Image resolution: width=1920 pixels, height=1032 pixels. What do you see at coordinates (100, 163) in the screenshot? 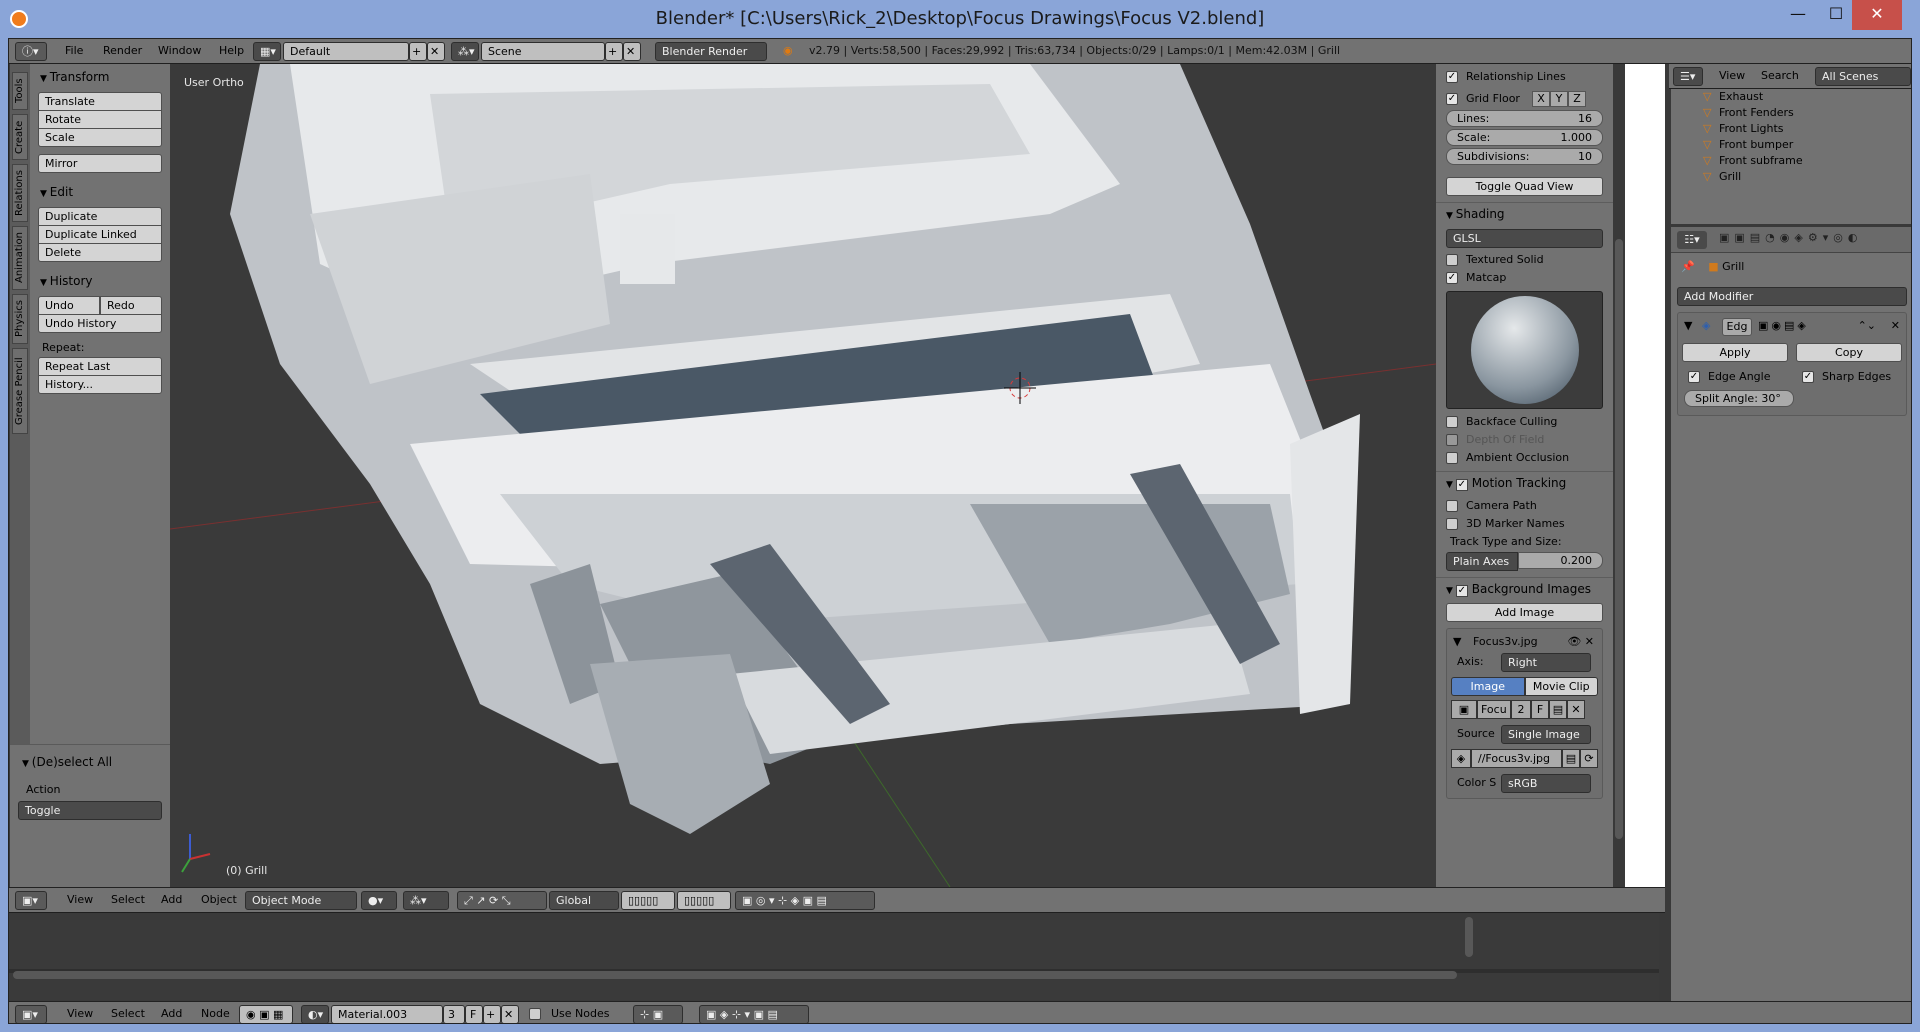
I see `mirror-button: Mirror` at bounding box center [100, 163].